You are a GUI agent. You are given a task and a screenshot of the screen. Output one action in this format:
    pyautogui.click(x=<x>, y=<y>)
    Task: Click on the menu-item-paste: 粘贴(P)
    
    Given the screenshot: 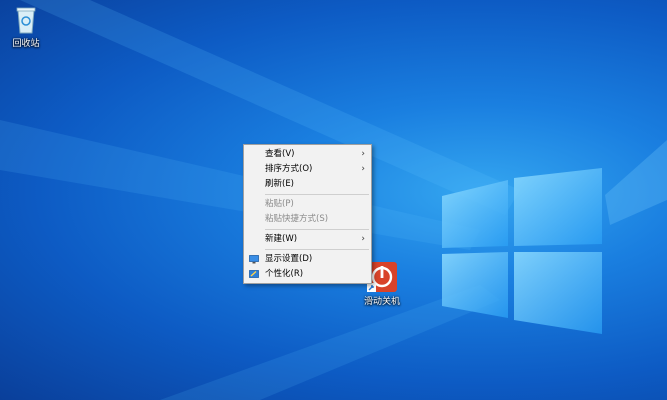 What is the action you would take?
    pyautogui.click(x=307, y=204)
    